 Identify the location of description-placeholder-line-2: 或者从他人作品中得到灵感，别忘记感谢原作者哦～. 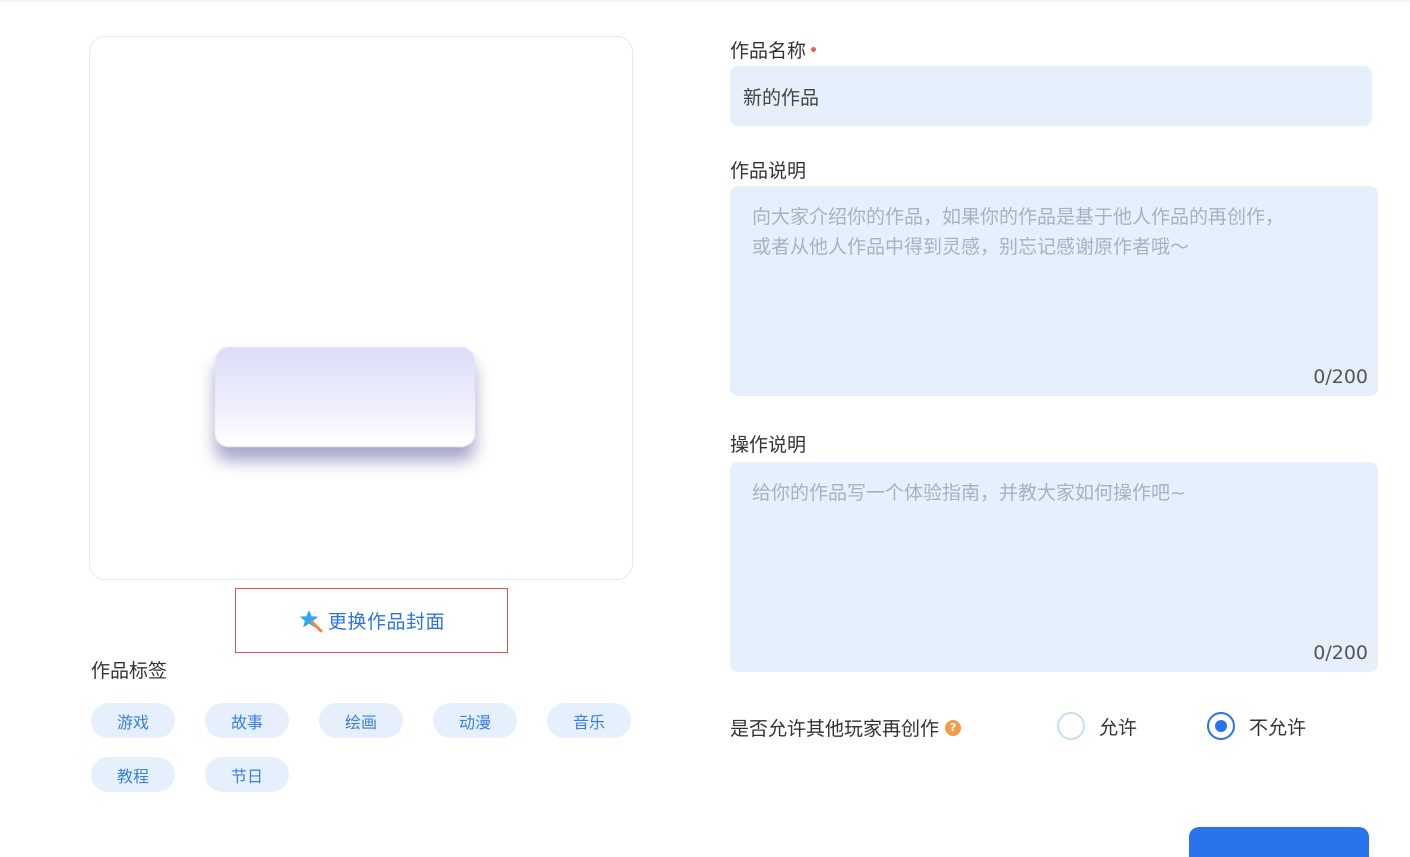
(971, 247).